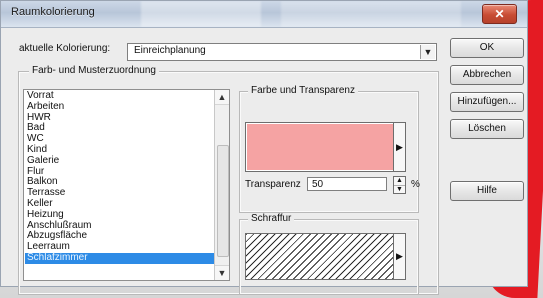  I want to click on scrollbar-thumb, so click(223, 201).